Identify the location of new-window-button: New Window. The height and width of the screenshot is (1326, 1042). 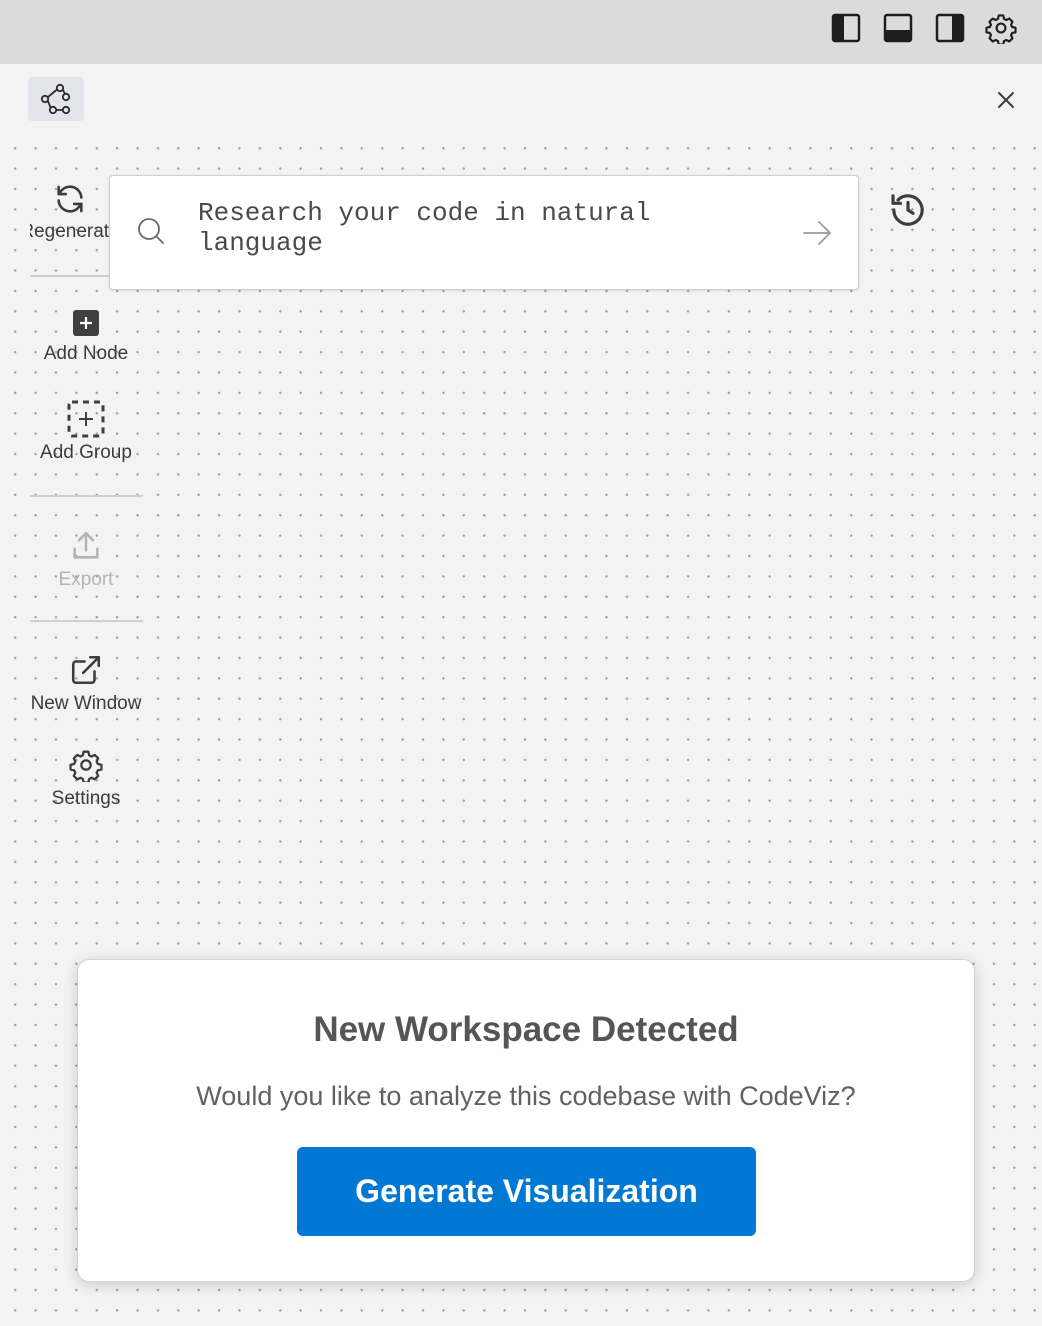
(86, 684).